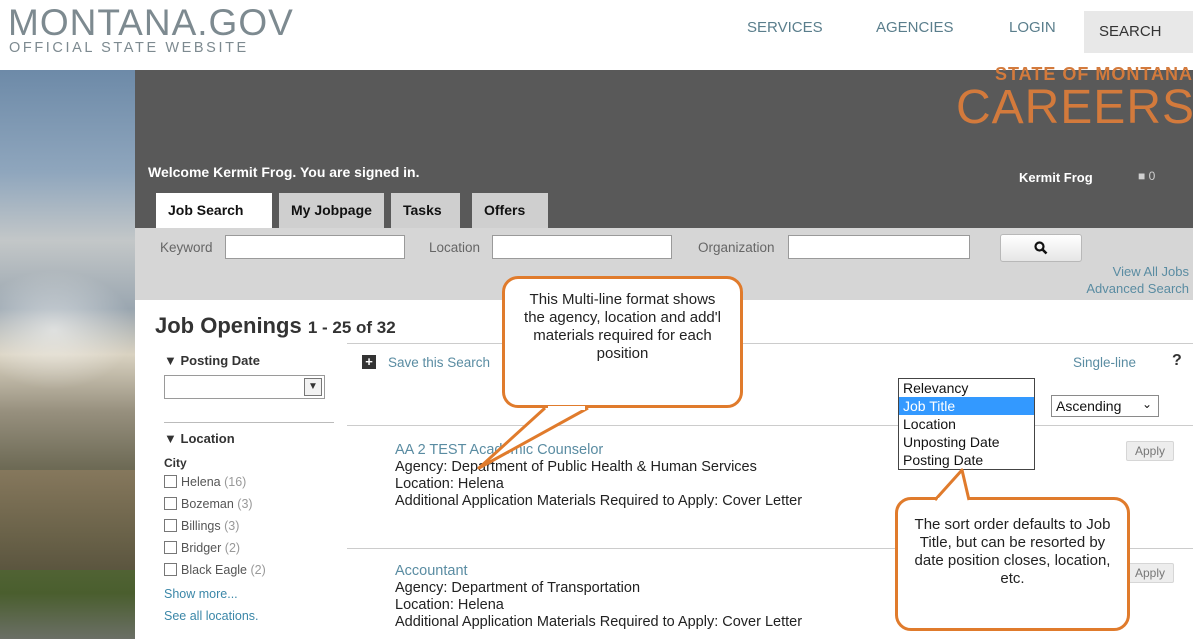  I want to click on tab-job-search: Job Search, so click(214, 211).